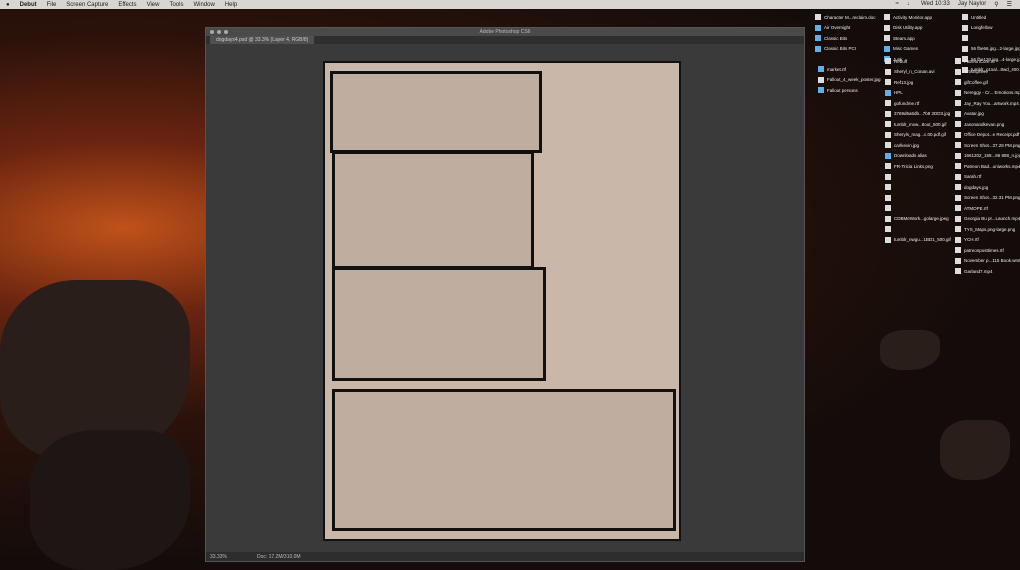 Image resolution: width=1020 pixels, height=570 pixels. I want to click on menu-help: Help, so click(231, 5).